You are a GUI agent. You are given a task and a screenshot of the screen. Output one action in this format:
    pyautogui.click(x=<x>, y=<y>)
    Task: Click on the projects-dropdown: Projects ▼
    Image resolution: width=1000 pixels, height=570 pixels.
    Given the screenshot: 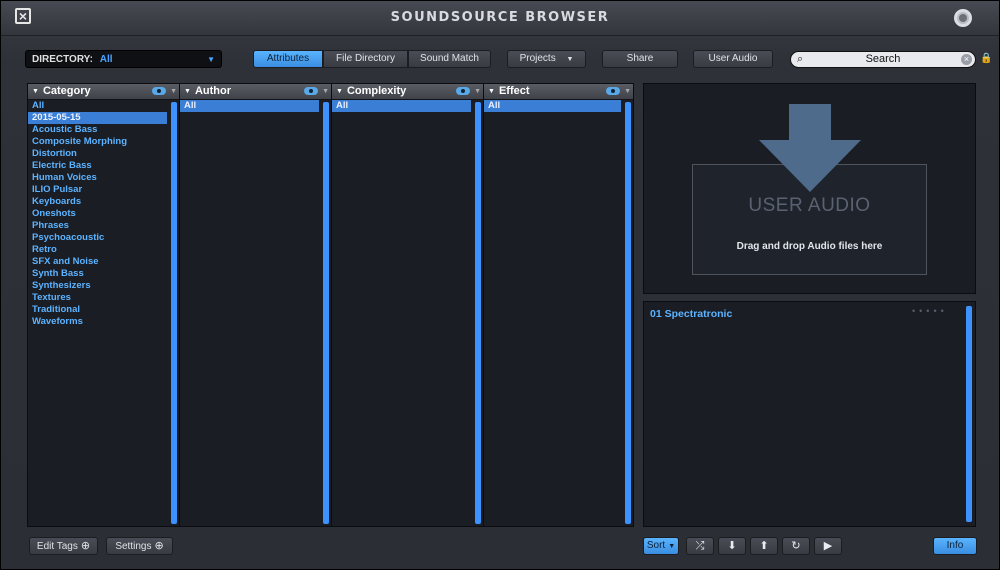 What is the action you would take?
    pyautogui.click(x=546, y=59)
    